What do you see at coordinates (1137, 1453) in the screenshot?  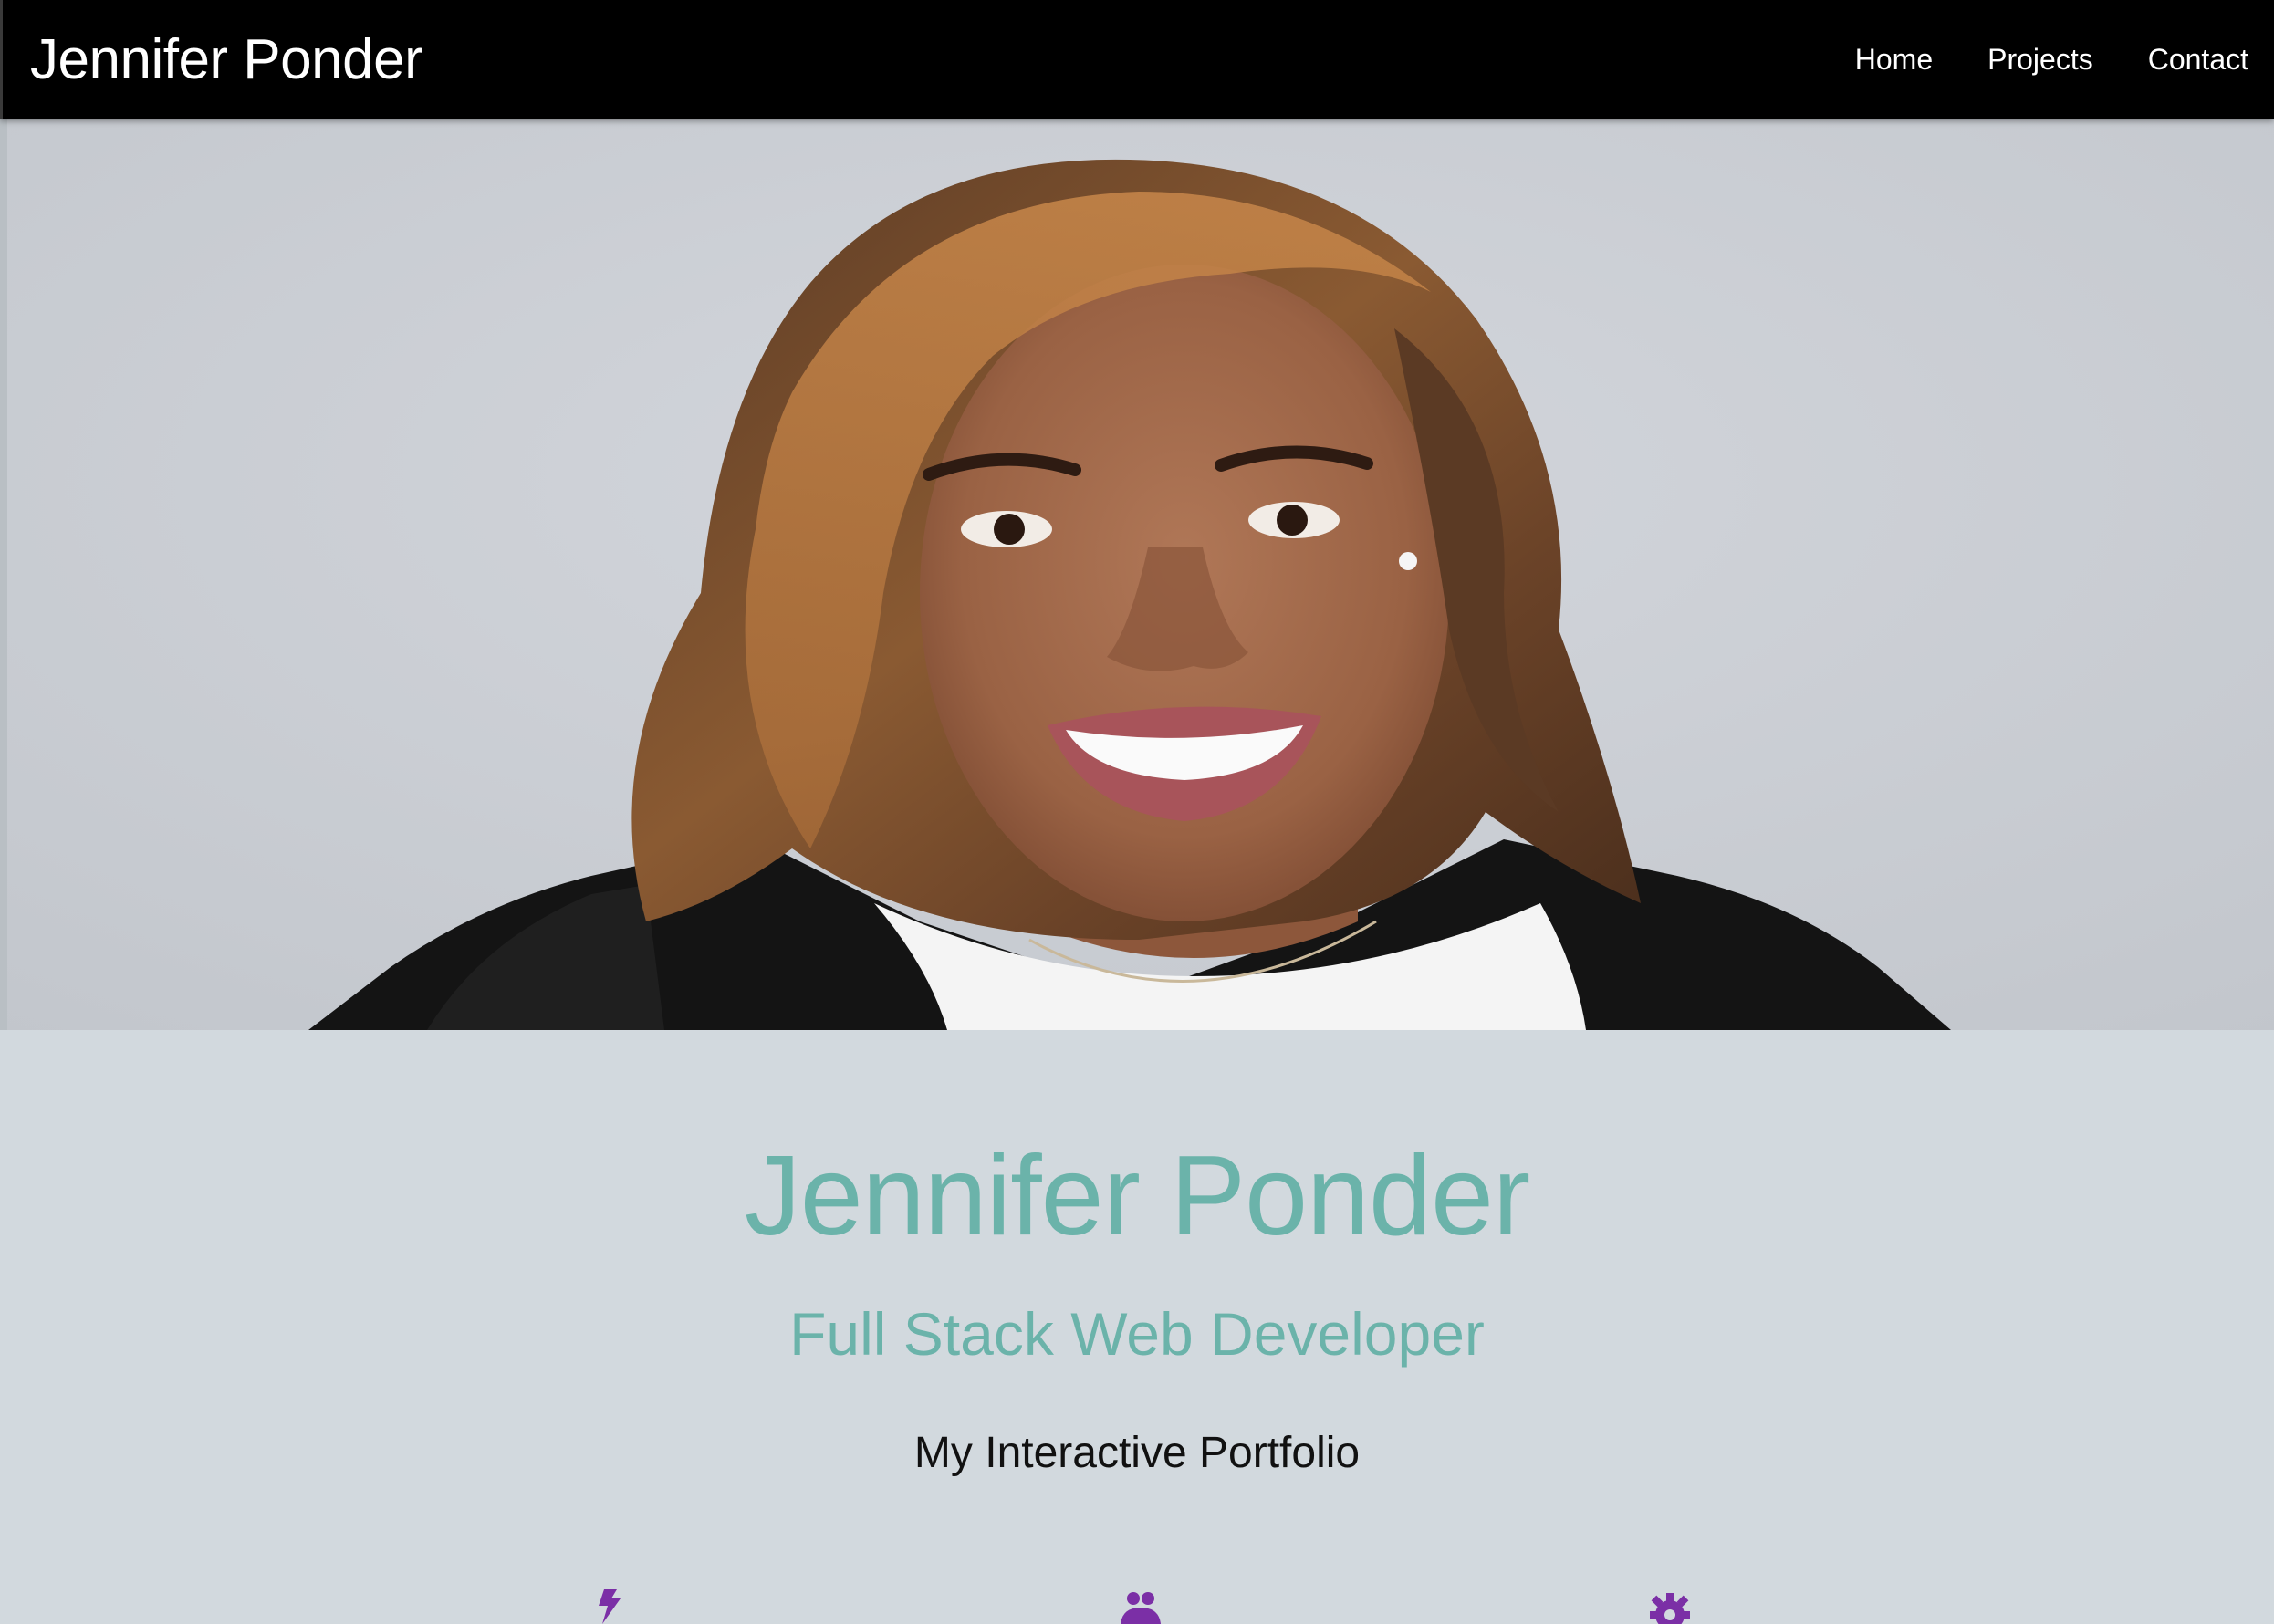 I see `intro-tagline: My Interactive Portfolio` at bounding box center [1137, 1453].